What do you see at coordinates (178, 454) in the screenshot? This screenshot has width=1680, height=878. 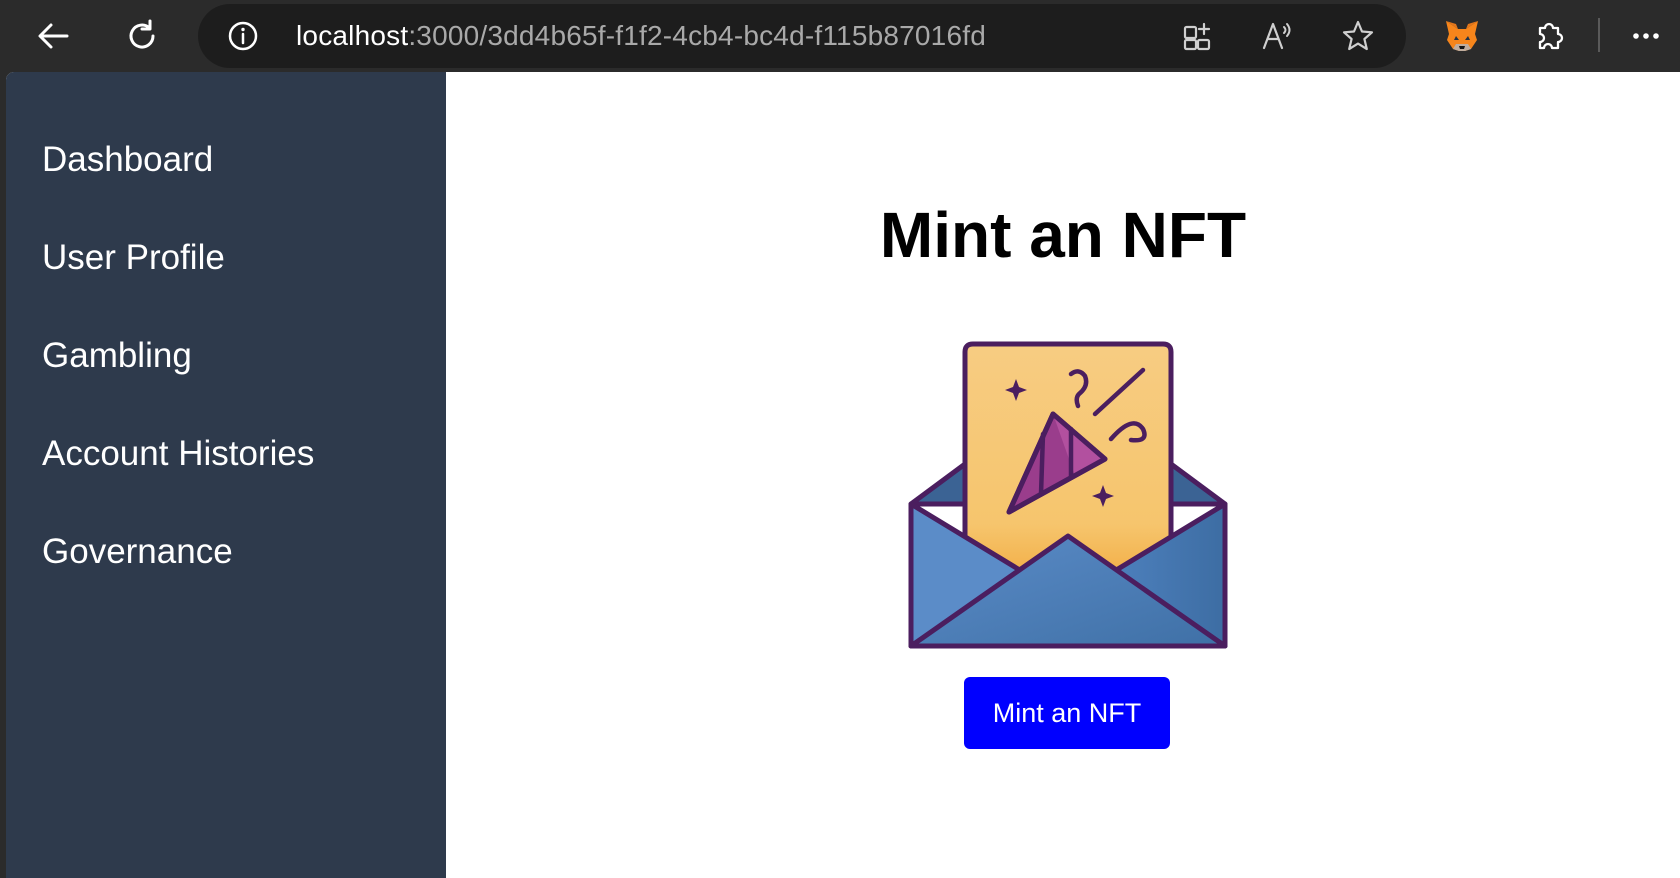 I see `sidebar-item-account-histories: Account Histories` at bounding box center [178, 454].